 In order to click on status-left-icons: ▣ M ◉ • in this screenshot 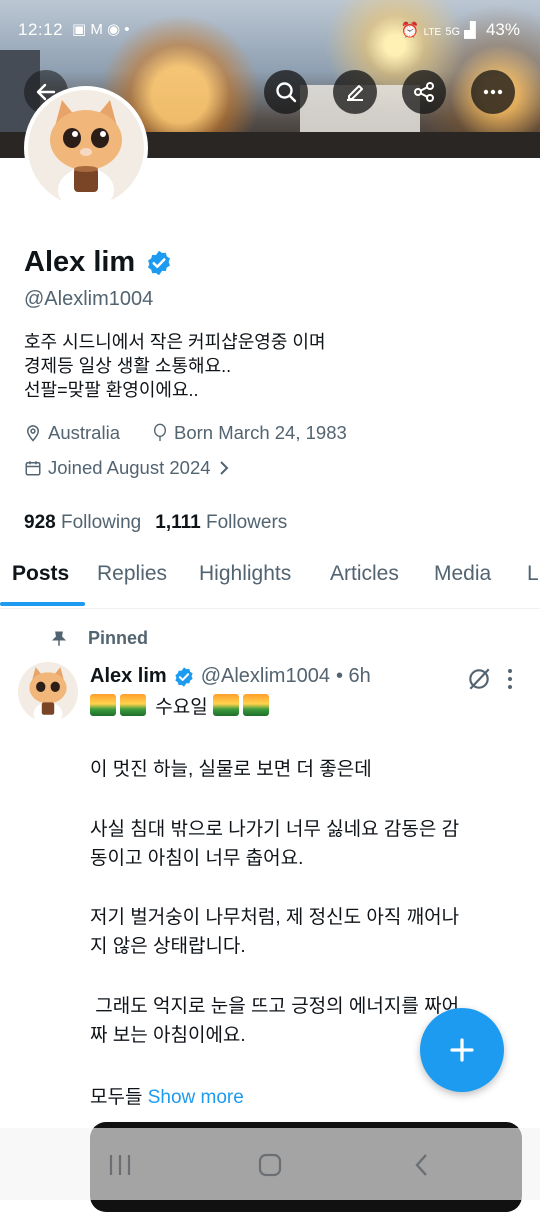, I will do `click(101, 29)`.